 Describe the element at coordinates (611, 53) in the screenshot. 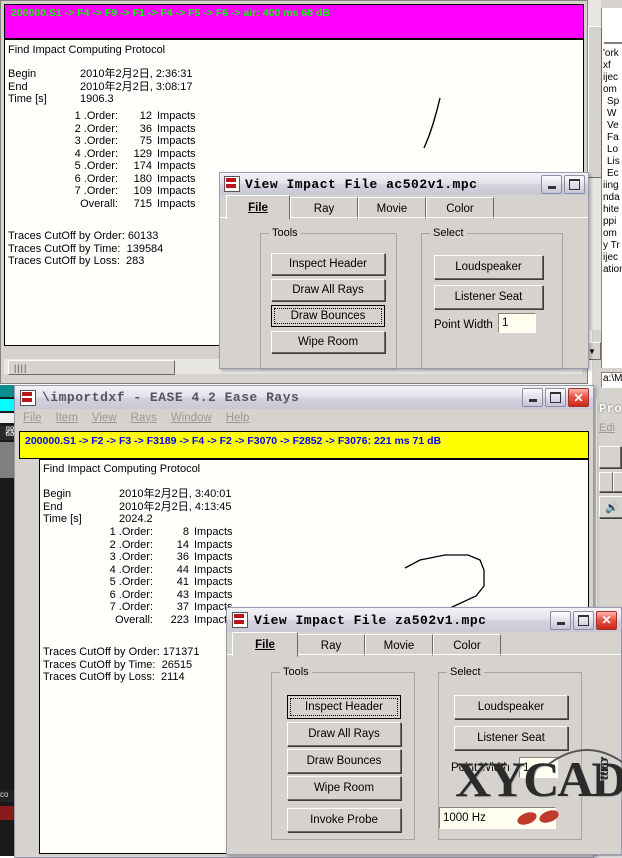

I see `tree-frag: 'ork` at that location.